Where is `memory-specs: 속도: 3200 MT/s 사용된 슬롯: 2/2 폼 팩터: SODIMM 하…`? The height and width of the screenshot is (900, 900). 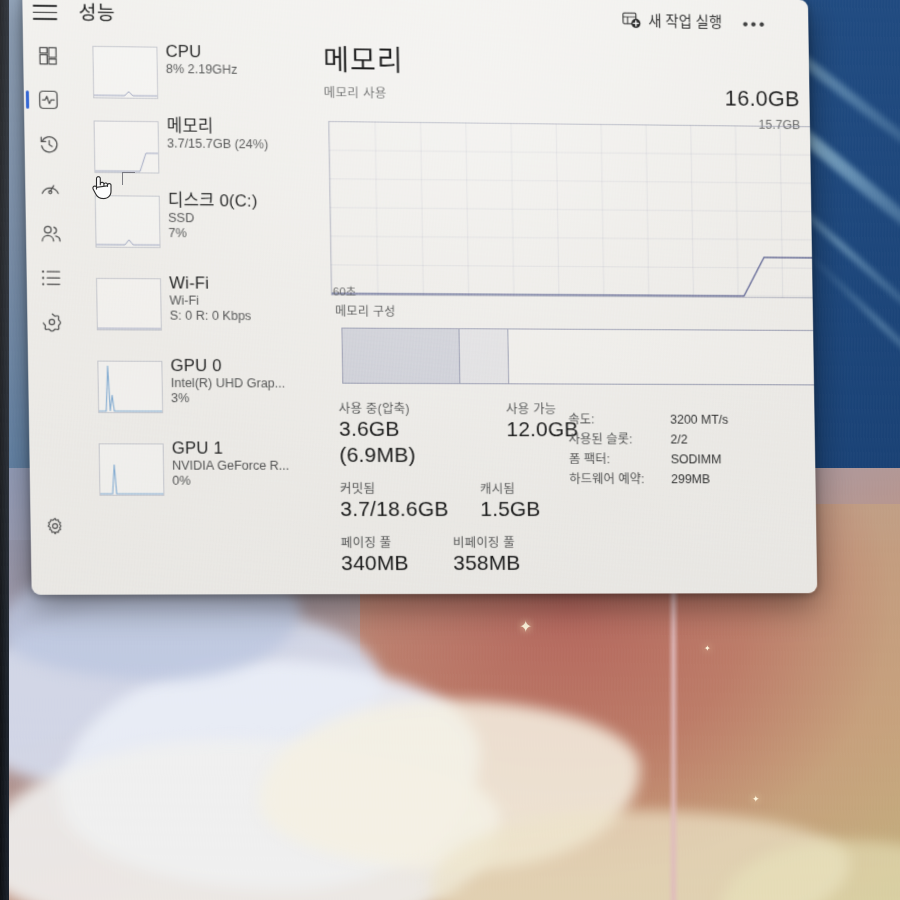 memory-specs: 속도: 3200 MT/s 사용된 슬롯: 2/2 폼 팩터: SODIMM 하… is located at coordinates (691, 449).